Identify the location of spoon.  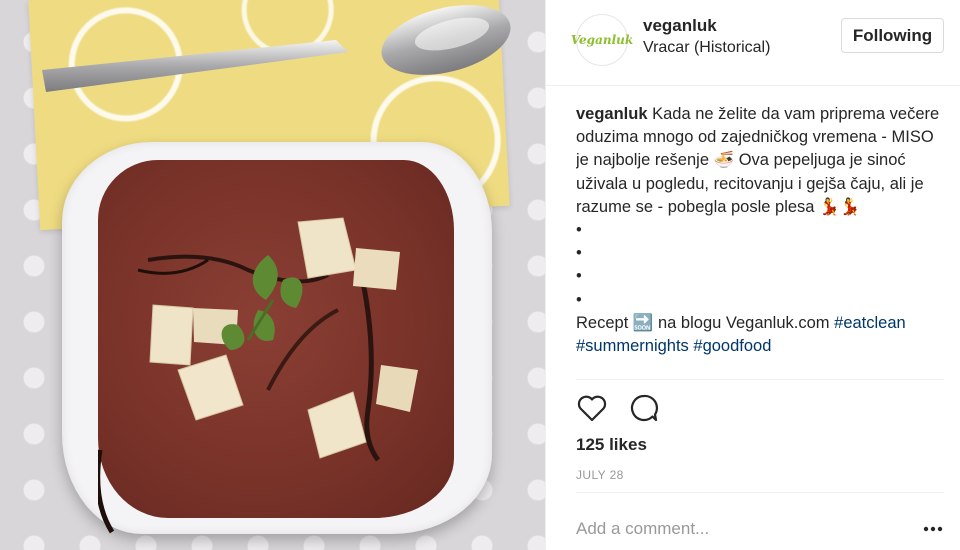
(276, 48).